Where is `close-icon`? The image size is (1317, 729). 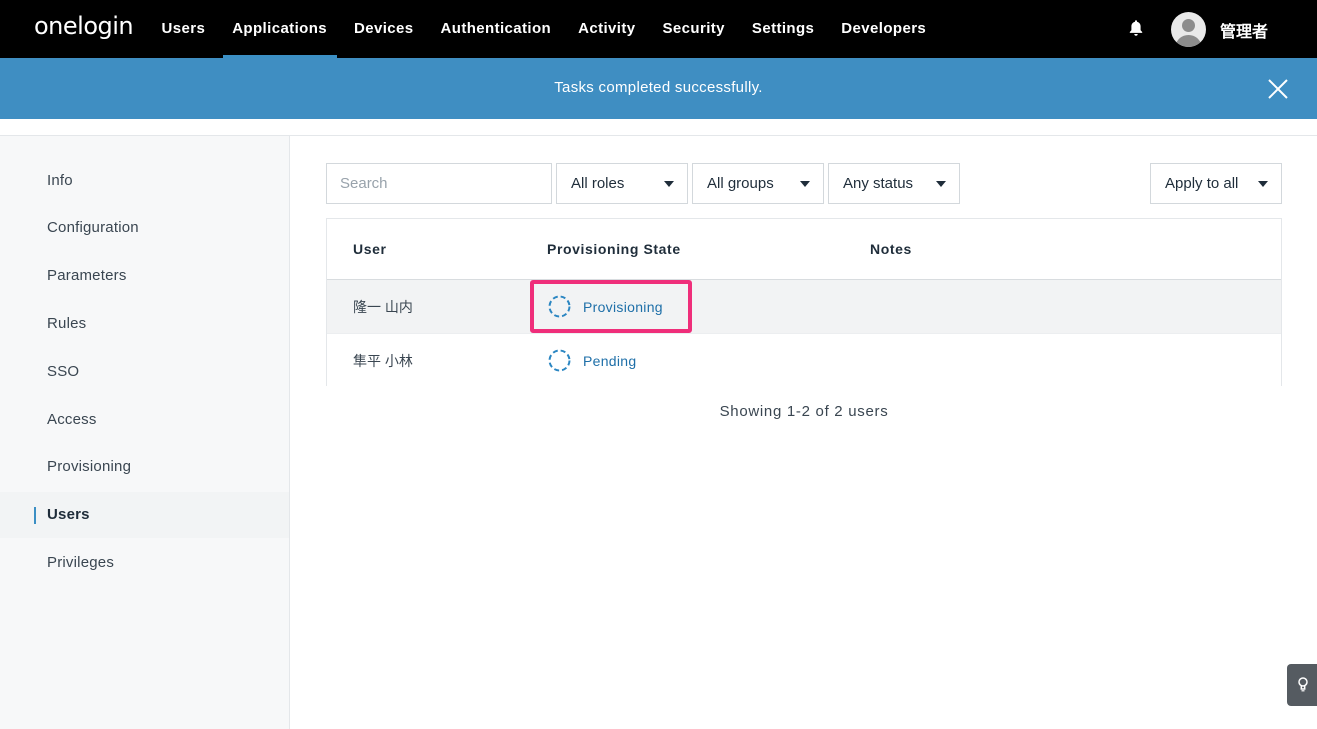 close-icon is located at coordinates (1278, 89).